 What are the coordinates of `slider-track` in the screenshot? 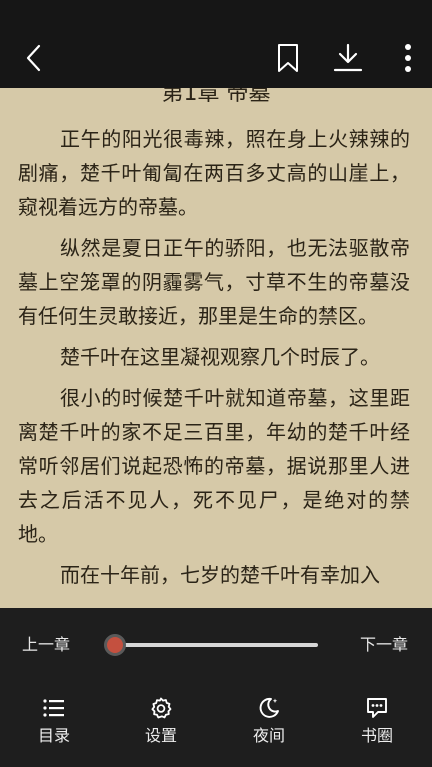 It's located at (216, 645).